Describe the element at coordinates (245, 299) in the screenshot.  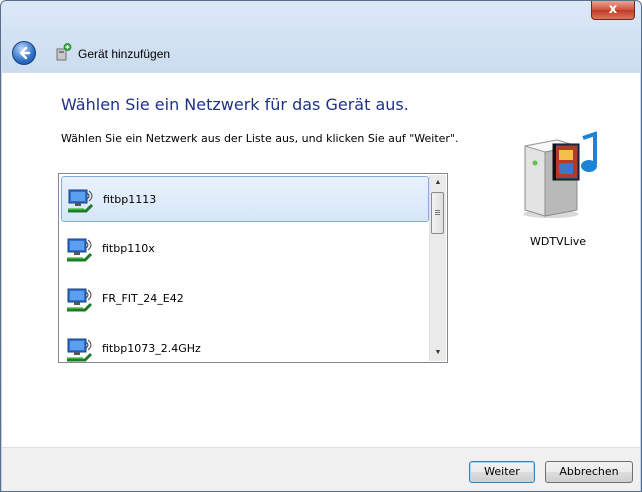
I see `network-list-item: FR_FIT_24_E42` at that location.